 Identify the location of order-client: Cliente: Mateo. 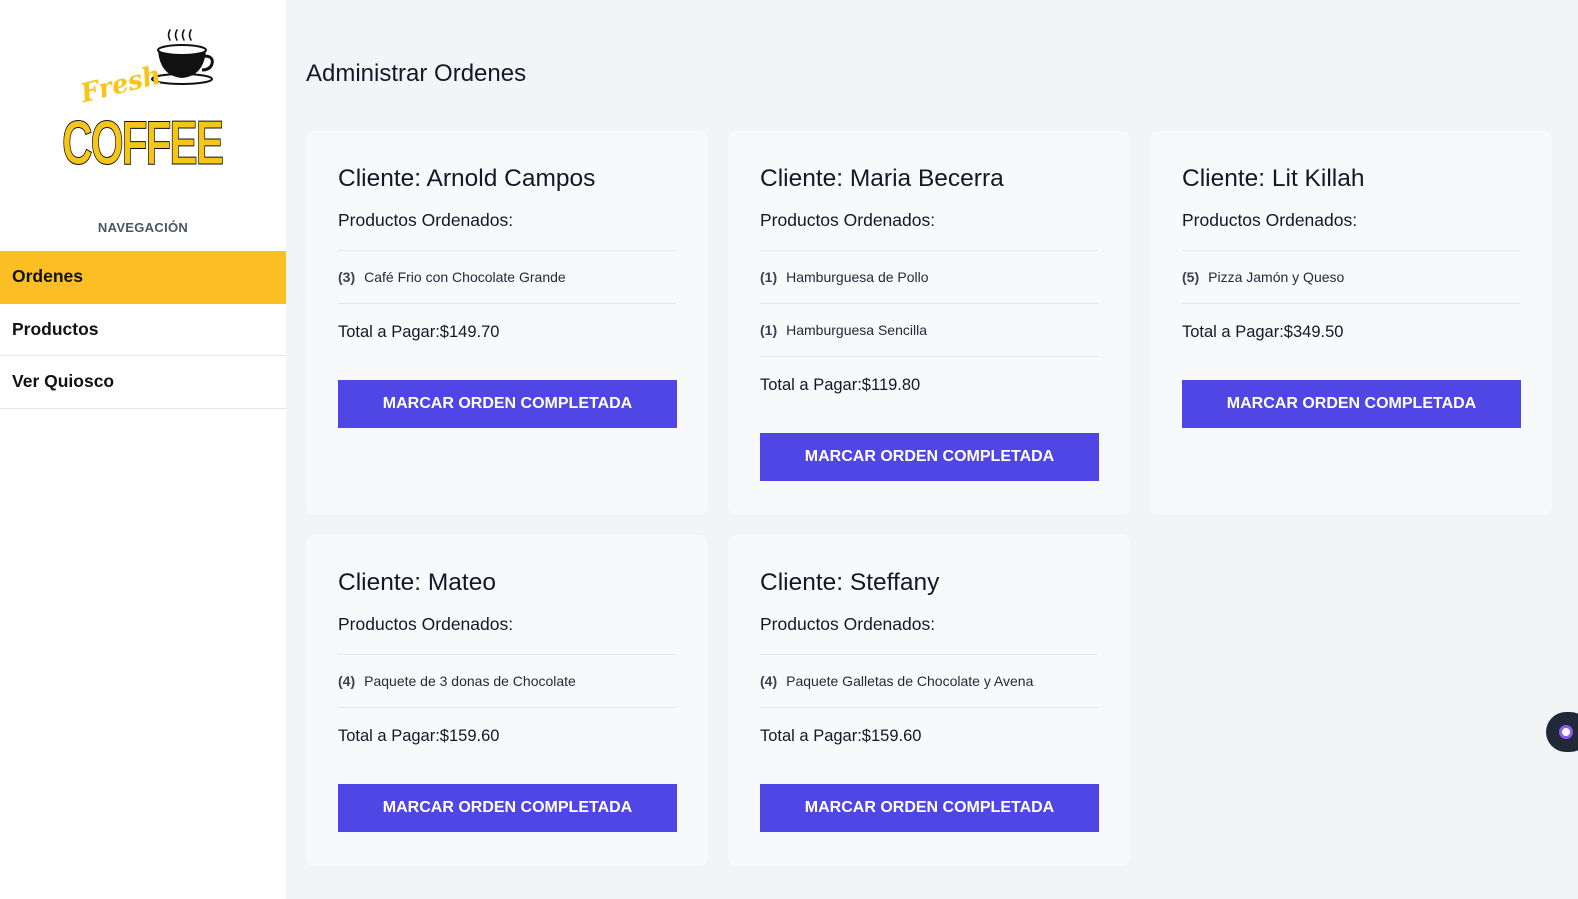
(417, 582).